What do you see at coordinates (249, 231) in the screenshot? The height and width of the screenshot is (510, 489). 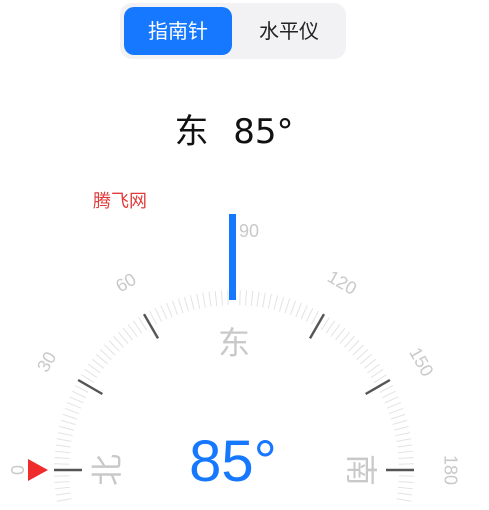 I see `degree-label: 90` at bounding box center [249, 231].